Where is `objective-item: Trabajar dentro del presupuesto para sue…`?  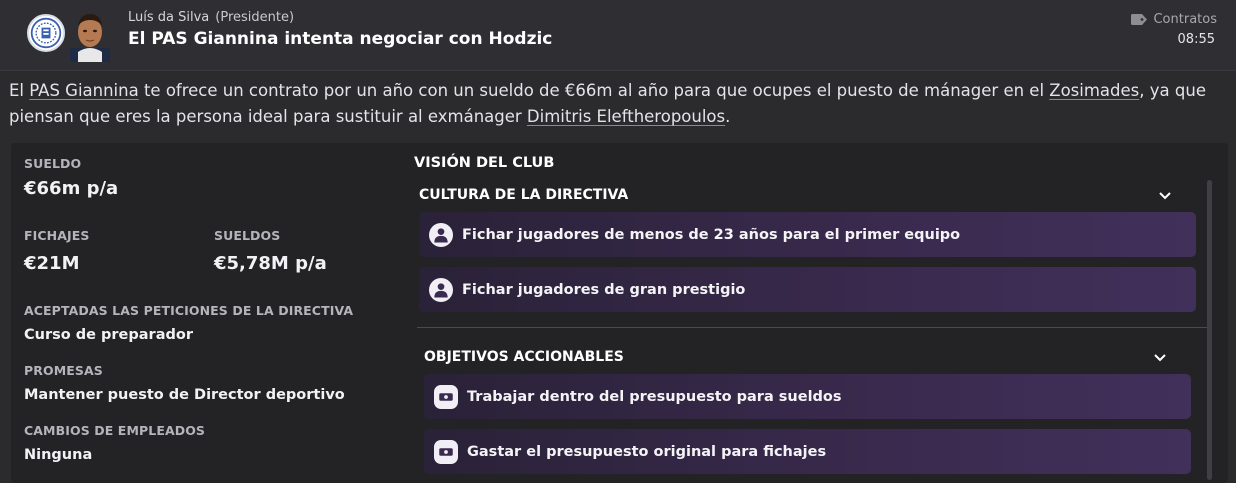
objective-item: Trabajar dentro del presupuesto para sue… is located at coordinates (807, 396).